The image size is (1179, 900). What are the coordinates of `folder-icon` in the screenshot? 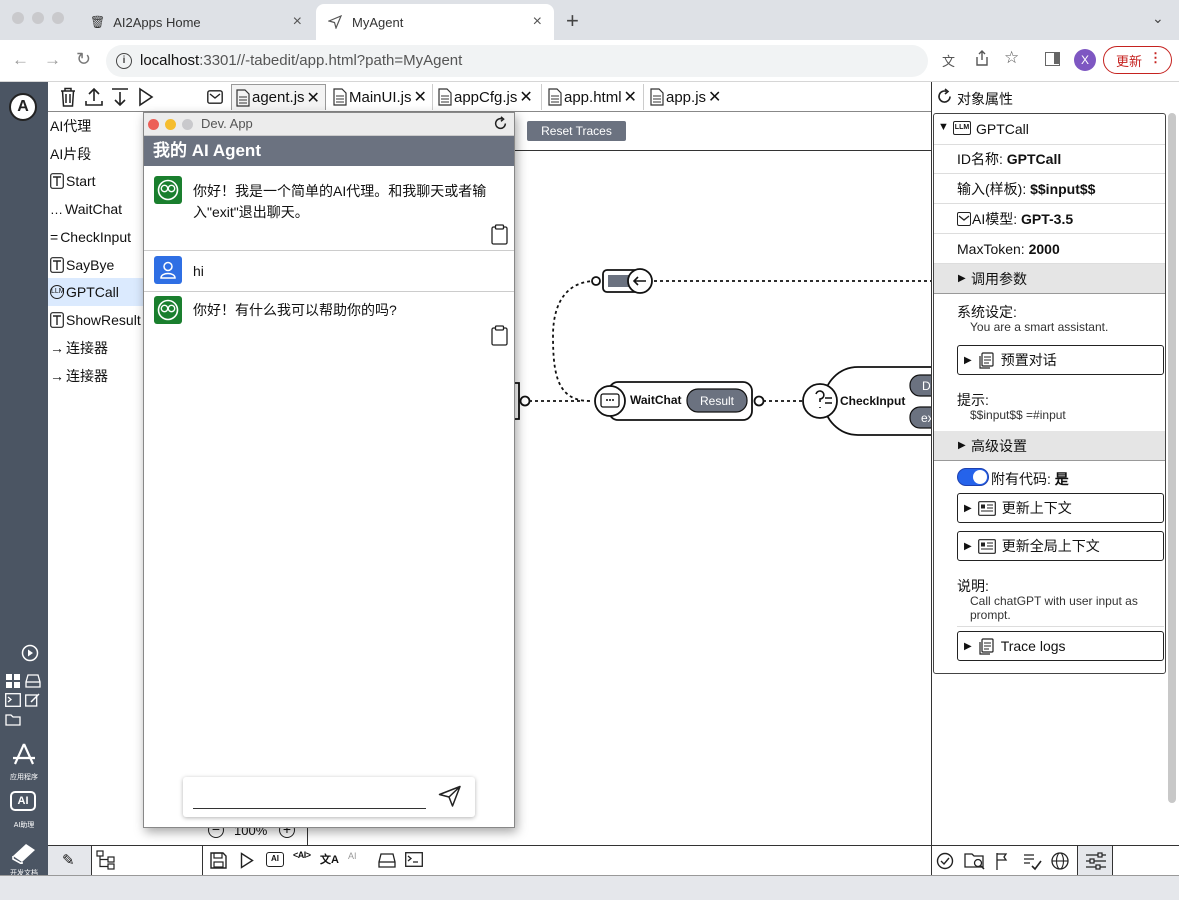 It's located at (13, 719).